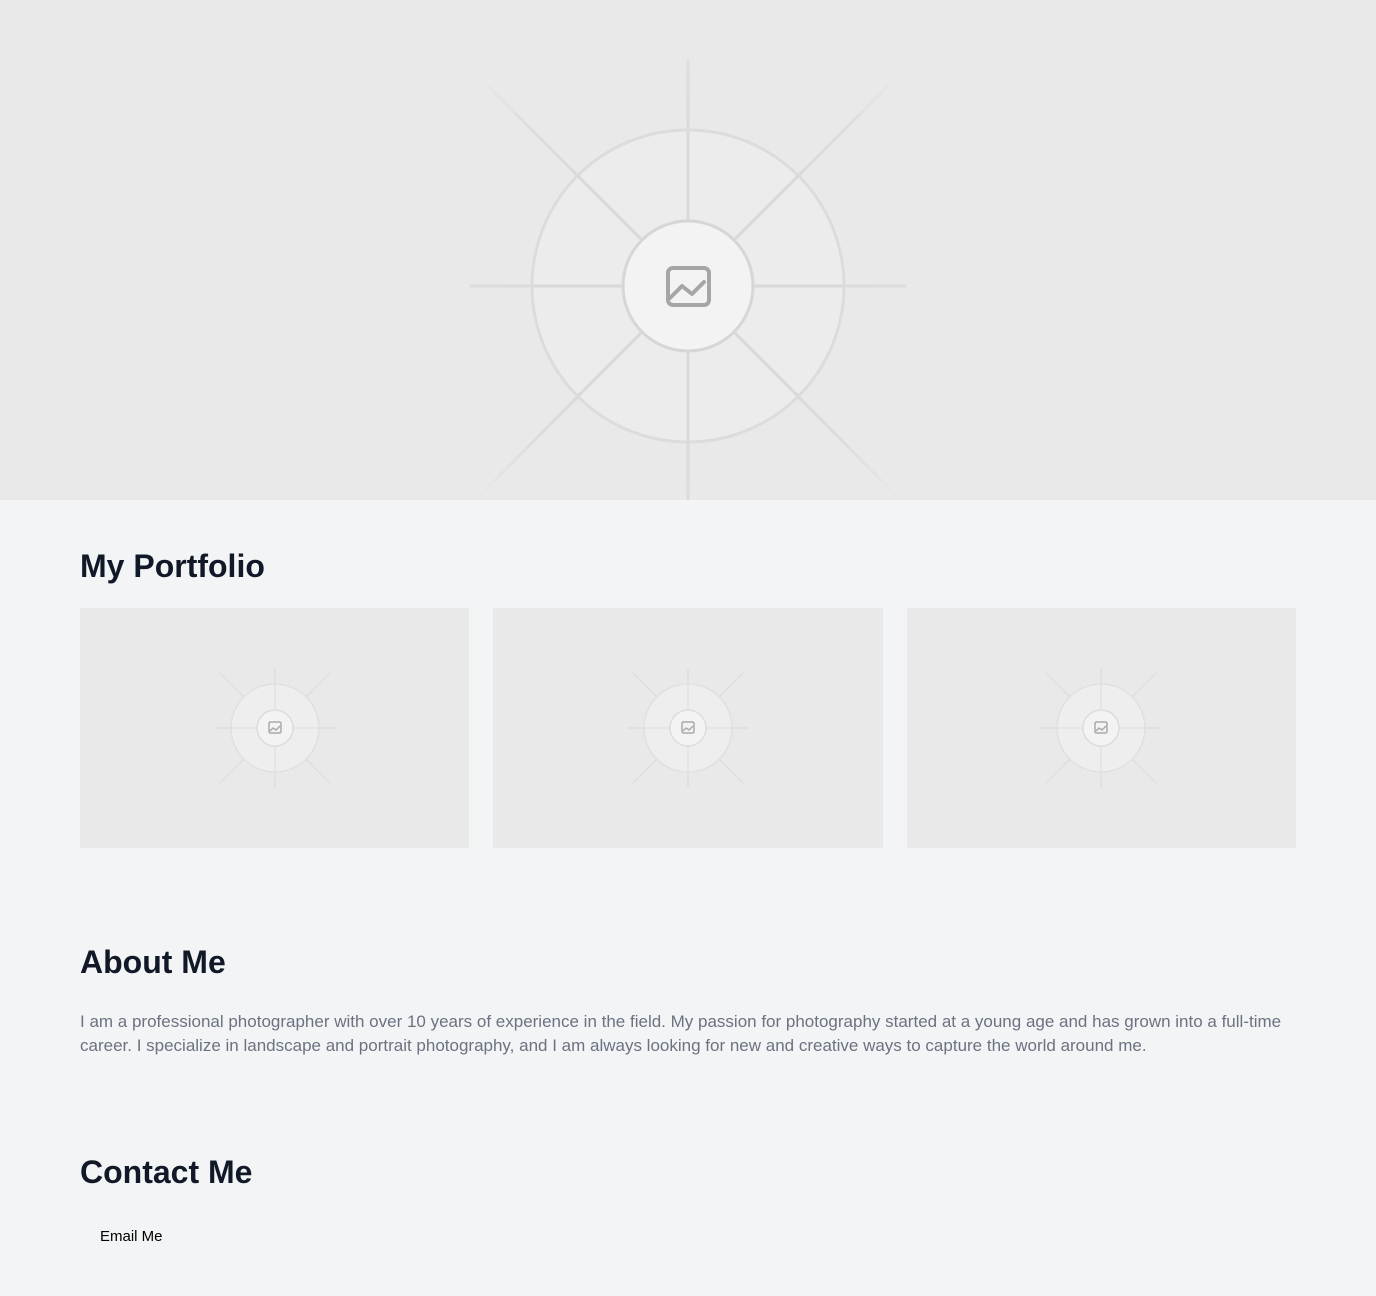 The height and width of the screenshot is (1296, 1376). What do you see at coordinates (166, 1172) in the screenshot?
I see `contact-title: Contact Me` at bounding box center [166, 1172].